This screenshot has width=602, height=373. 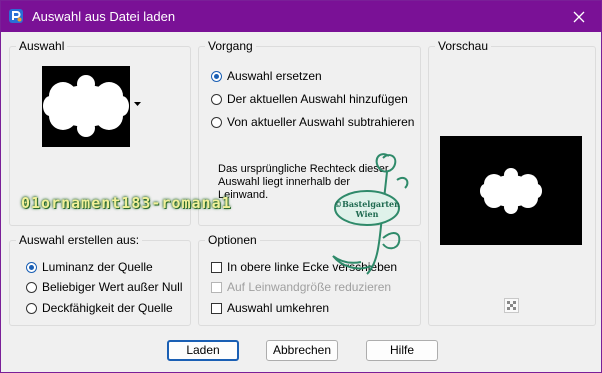 What do you see at coordinates (16, 16) in the screenshot?
I see `app-icon` at bounding box center [16, 16].